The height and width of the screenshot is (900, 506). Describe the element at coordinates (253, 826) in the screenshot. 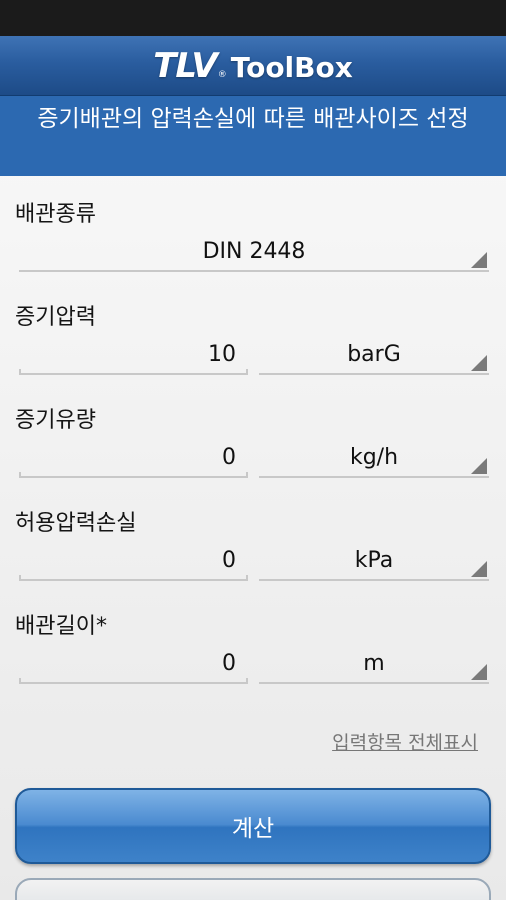

I see `calculate-button: 계산` at that location.